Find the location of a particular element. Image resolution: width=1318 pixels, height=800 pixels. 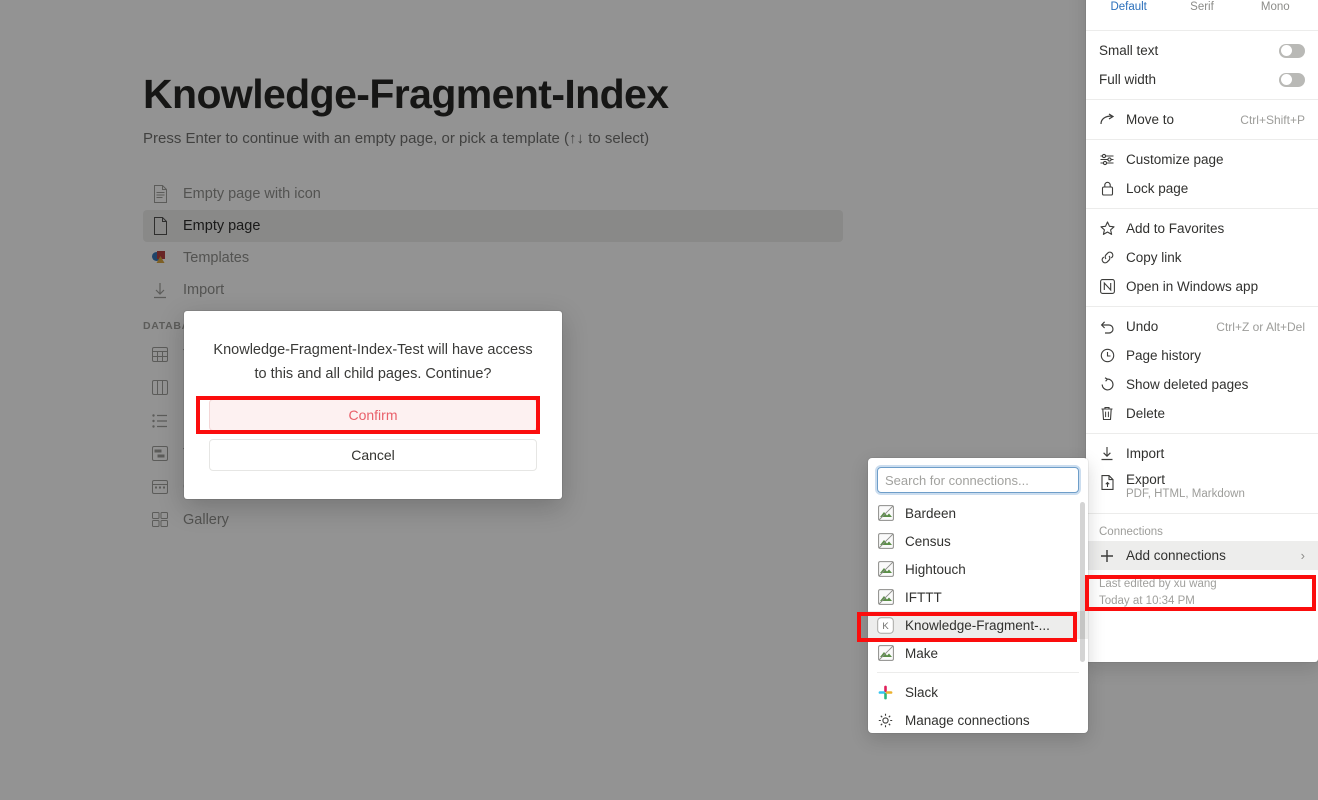

menu-item-open-in-windows-app: Open in Windows app is located at coordinates (1202, 286).